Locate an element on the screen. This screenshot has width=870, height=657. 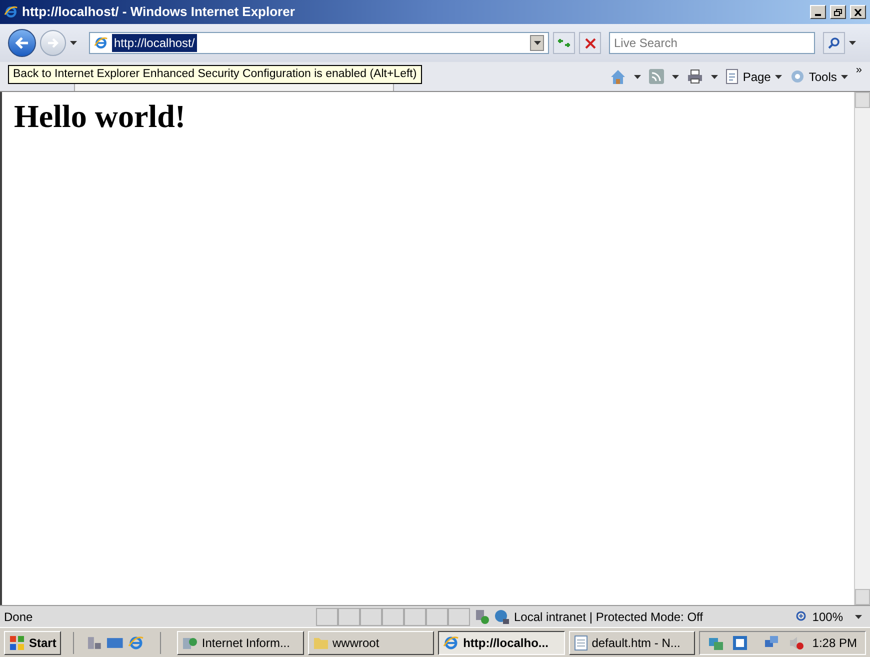
close-button is located at coordinates (858, 12).